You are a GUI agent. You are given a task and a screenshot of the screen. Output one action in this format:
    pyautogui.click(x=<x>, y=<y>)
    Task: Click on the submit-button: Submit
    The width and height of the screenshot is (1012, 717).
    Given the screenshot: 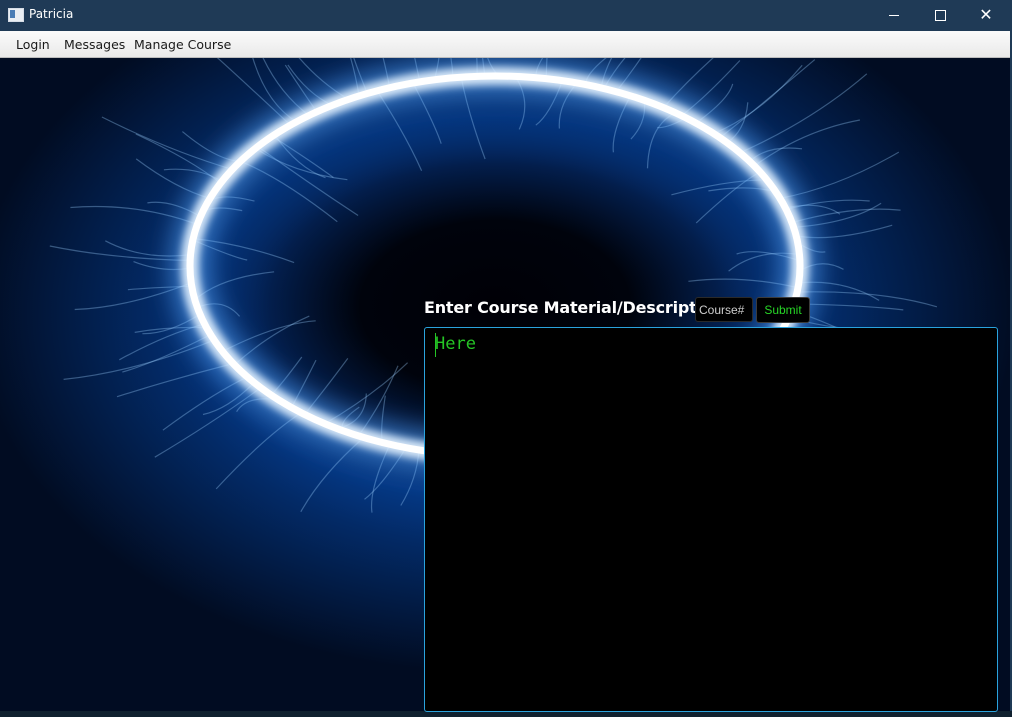 What is the action you would take?
    pyautogui.click(x=783, y=310)
    